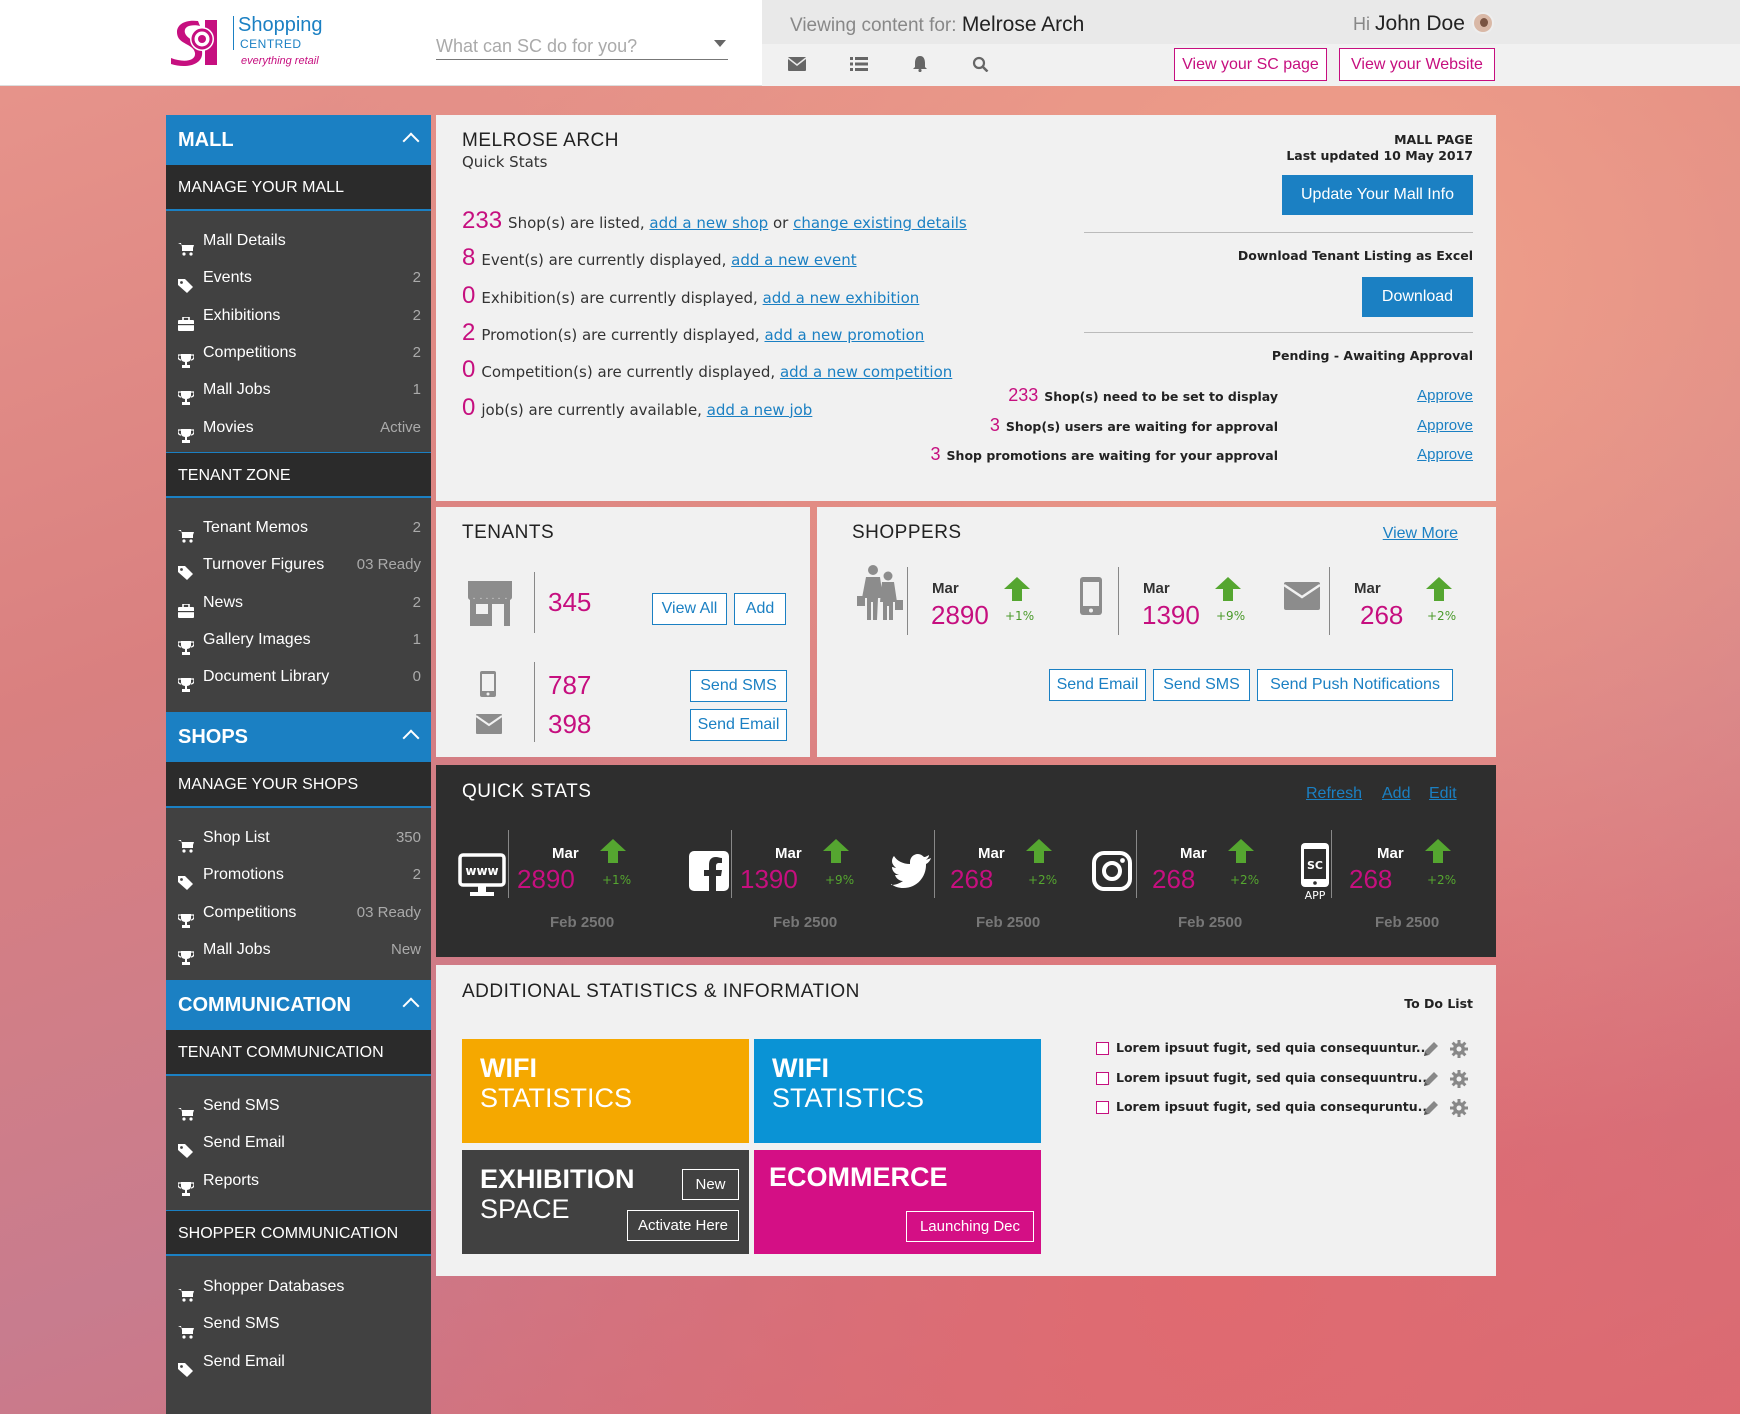 This screenshot has height=1414, width=1740. What do you see at coordinates (793, 260) in the screenshot?
I see `add-link: add a new event` at bounding box center [793, 260].